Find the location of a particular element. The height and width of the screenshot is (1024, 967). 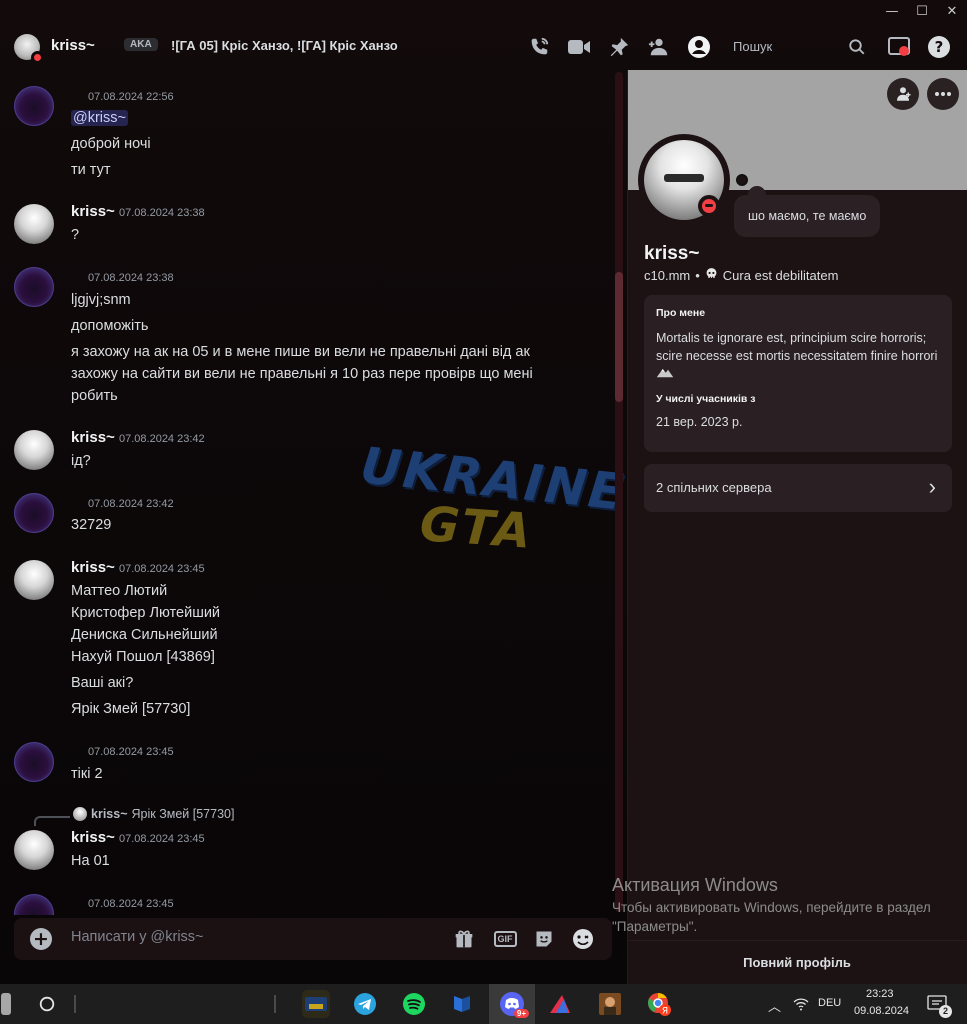

tray-overflow-icon: ︿ is located at coordinates (774, 1005).